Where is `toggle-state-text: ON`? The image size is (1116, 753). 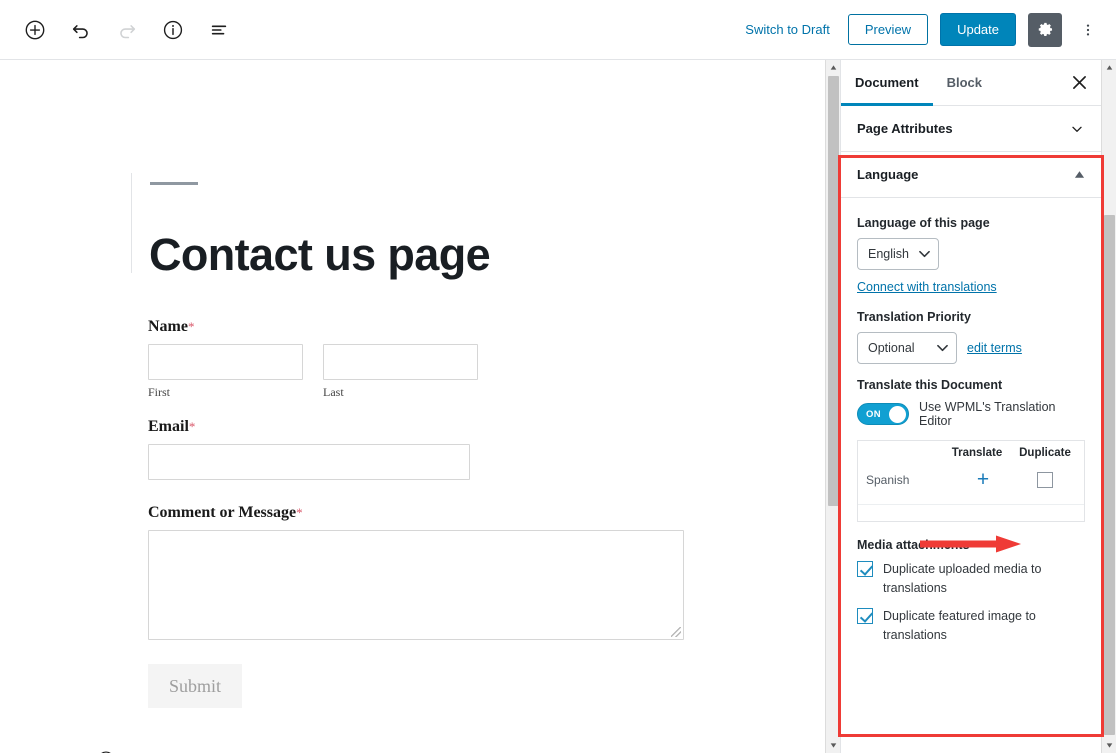 toggle-state-text: ON is located at coordinates (873, 414).